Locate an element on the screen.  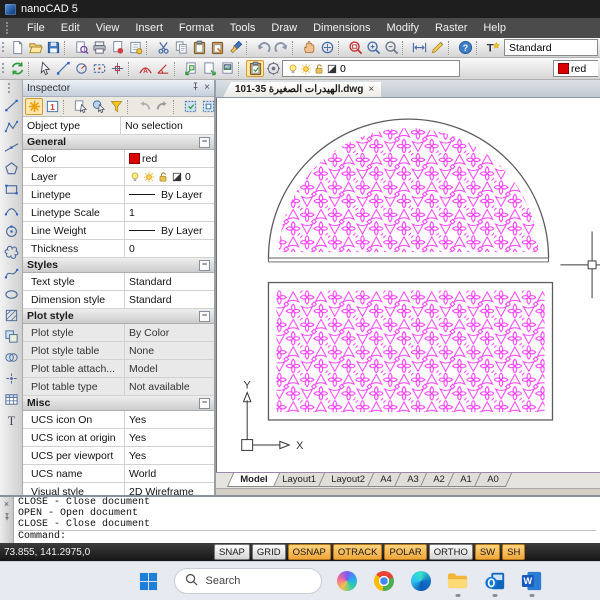
file-explorer-icon is located at coordinates (458, 583).